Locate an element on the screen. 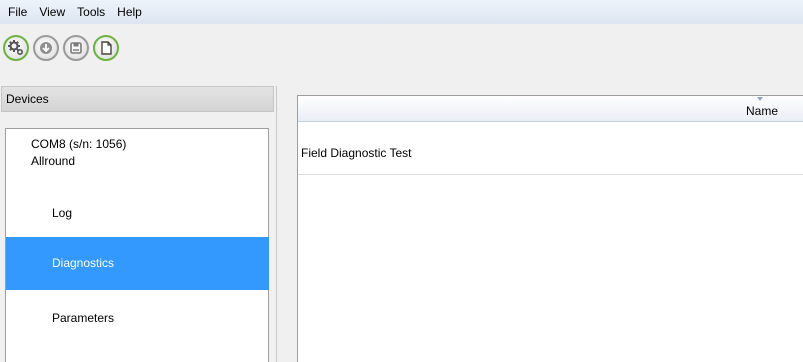  table-header: Name is located at coordinates (550, 109).